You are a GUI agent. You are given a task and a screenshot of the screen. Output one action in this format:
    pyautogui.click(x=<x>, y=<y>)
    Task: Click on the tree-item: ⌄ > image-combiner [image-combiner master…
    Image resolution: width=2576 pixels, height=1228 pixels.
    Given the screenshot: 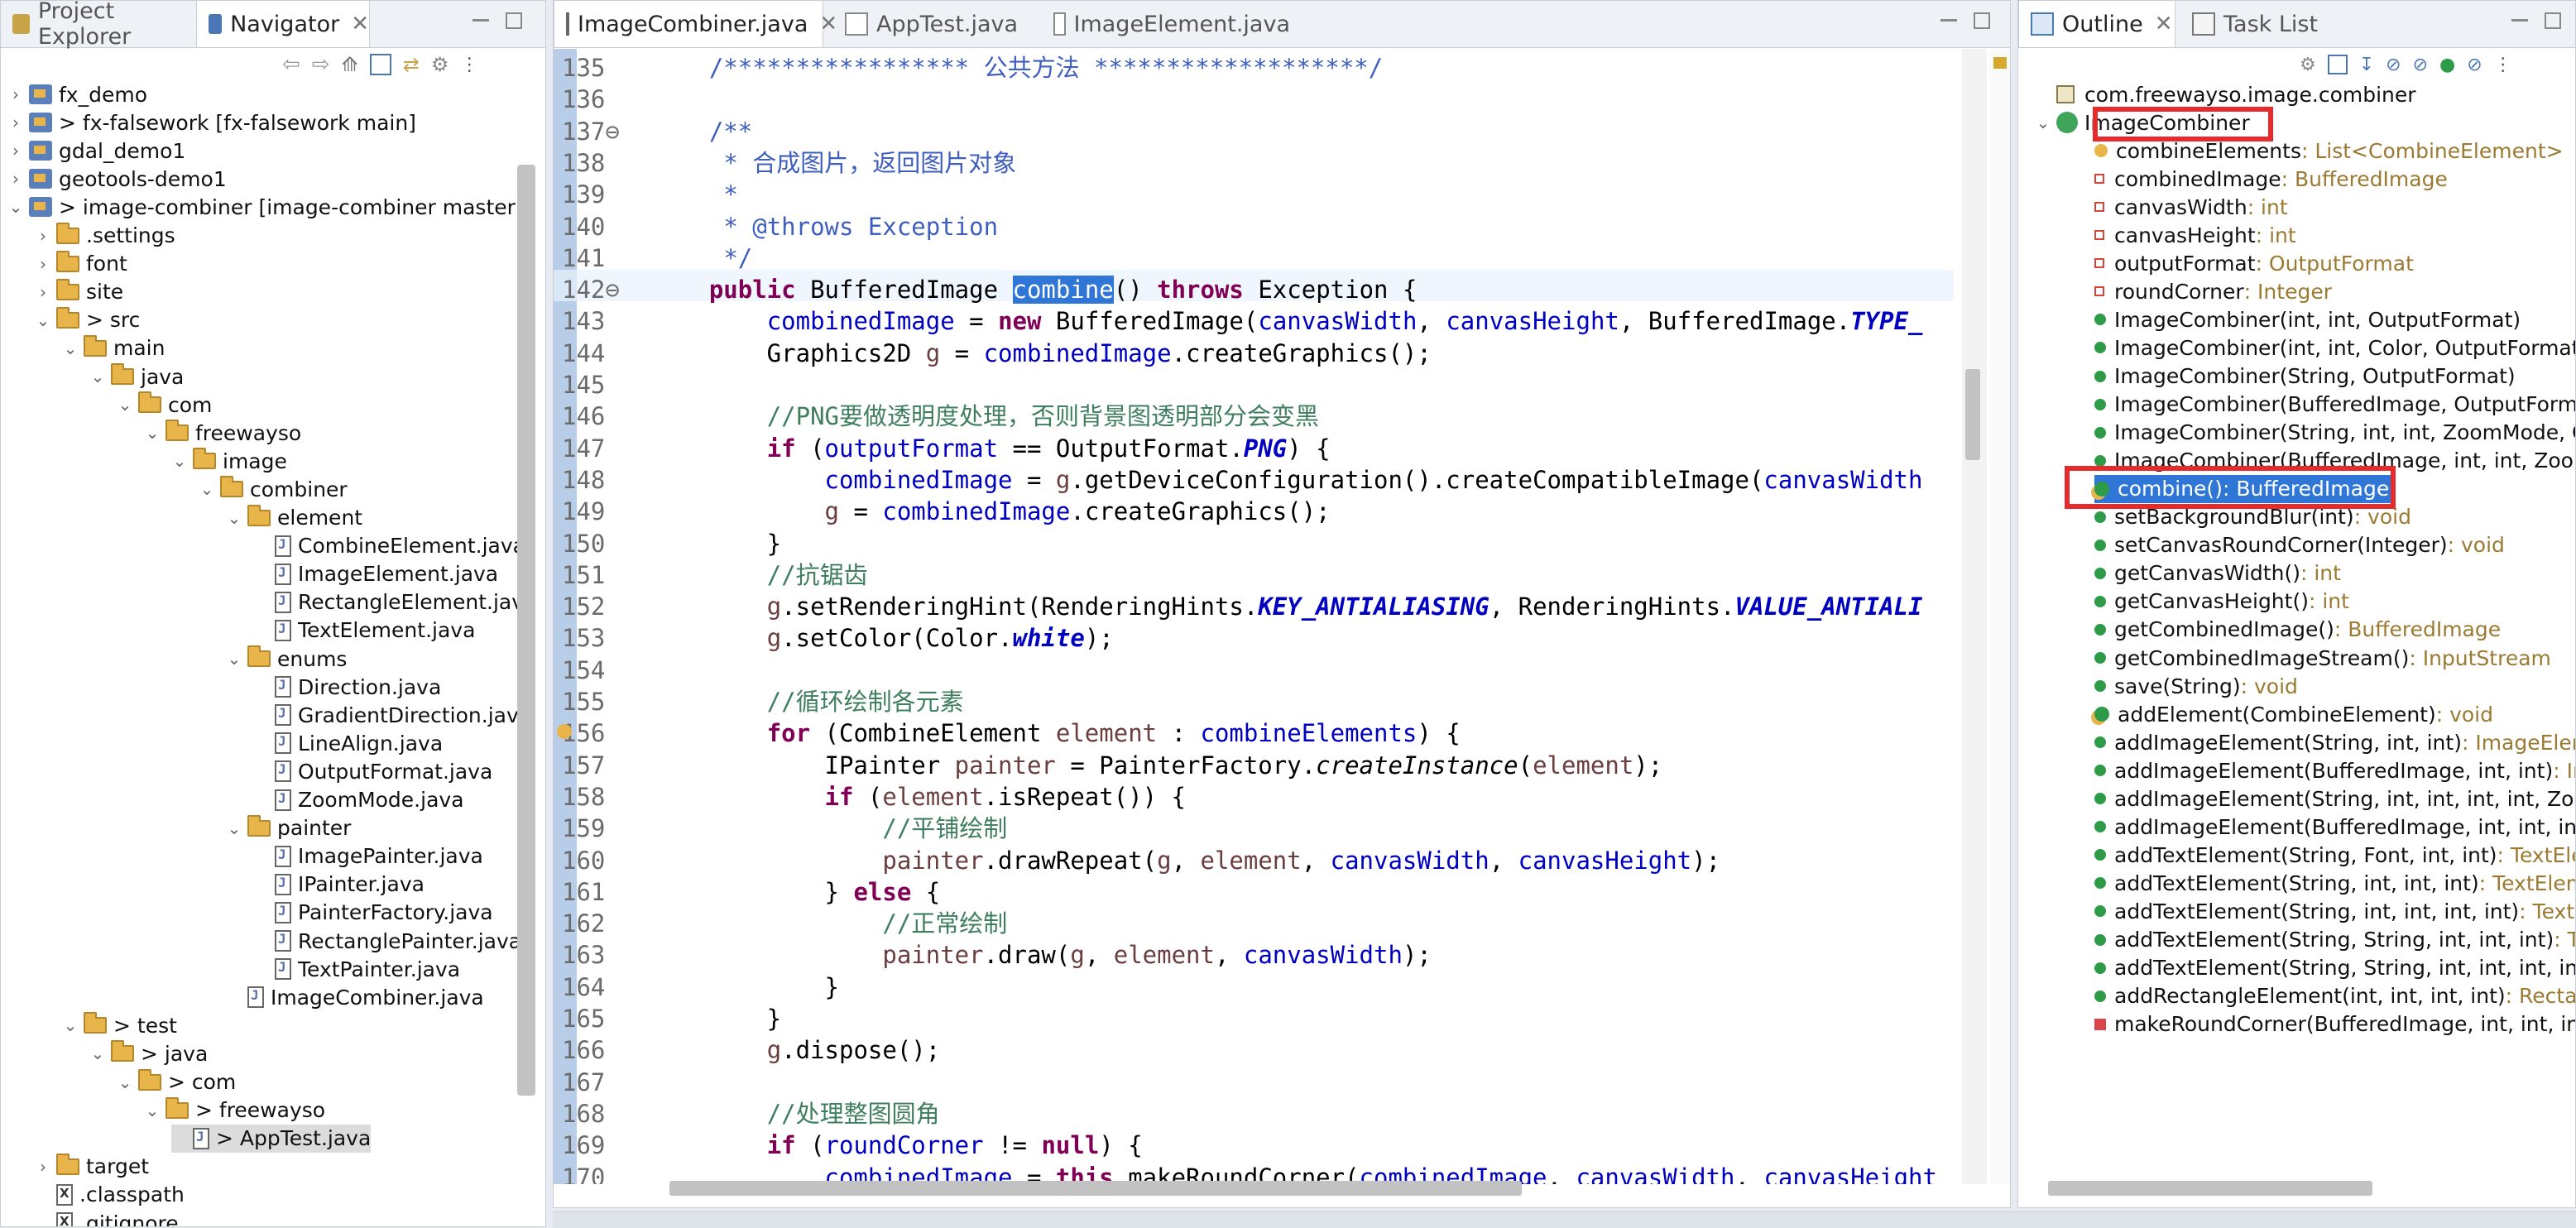 What is the action you would take?
    pyautogui.click(x=266, y=207)
    